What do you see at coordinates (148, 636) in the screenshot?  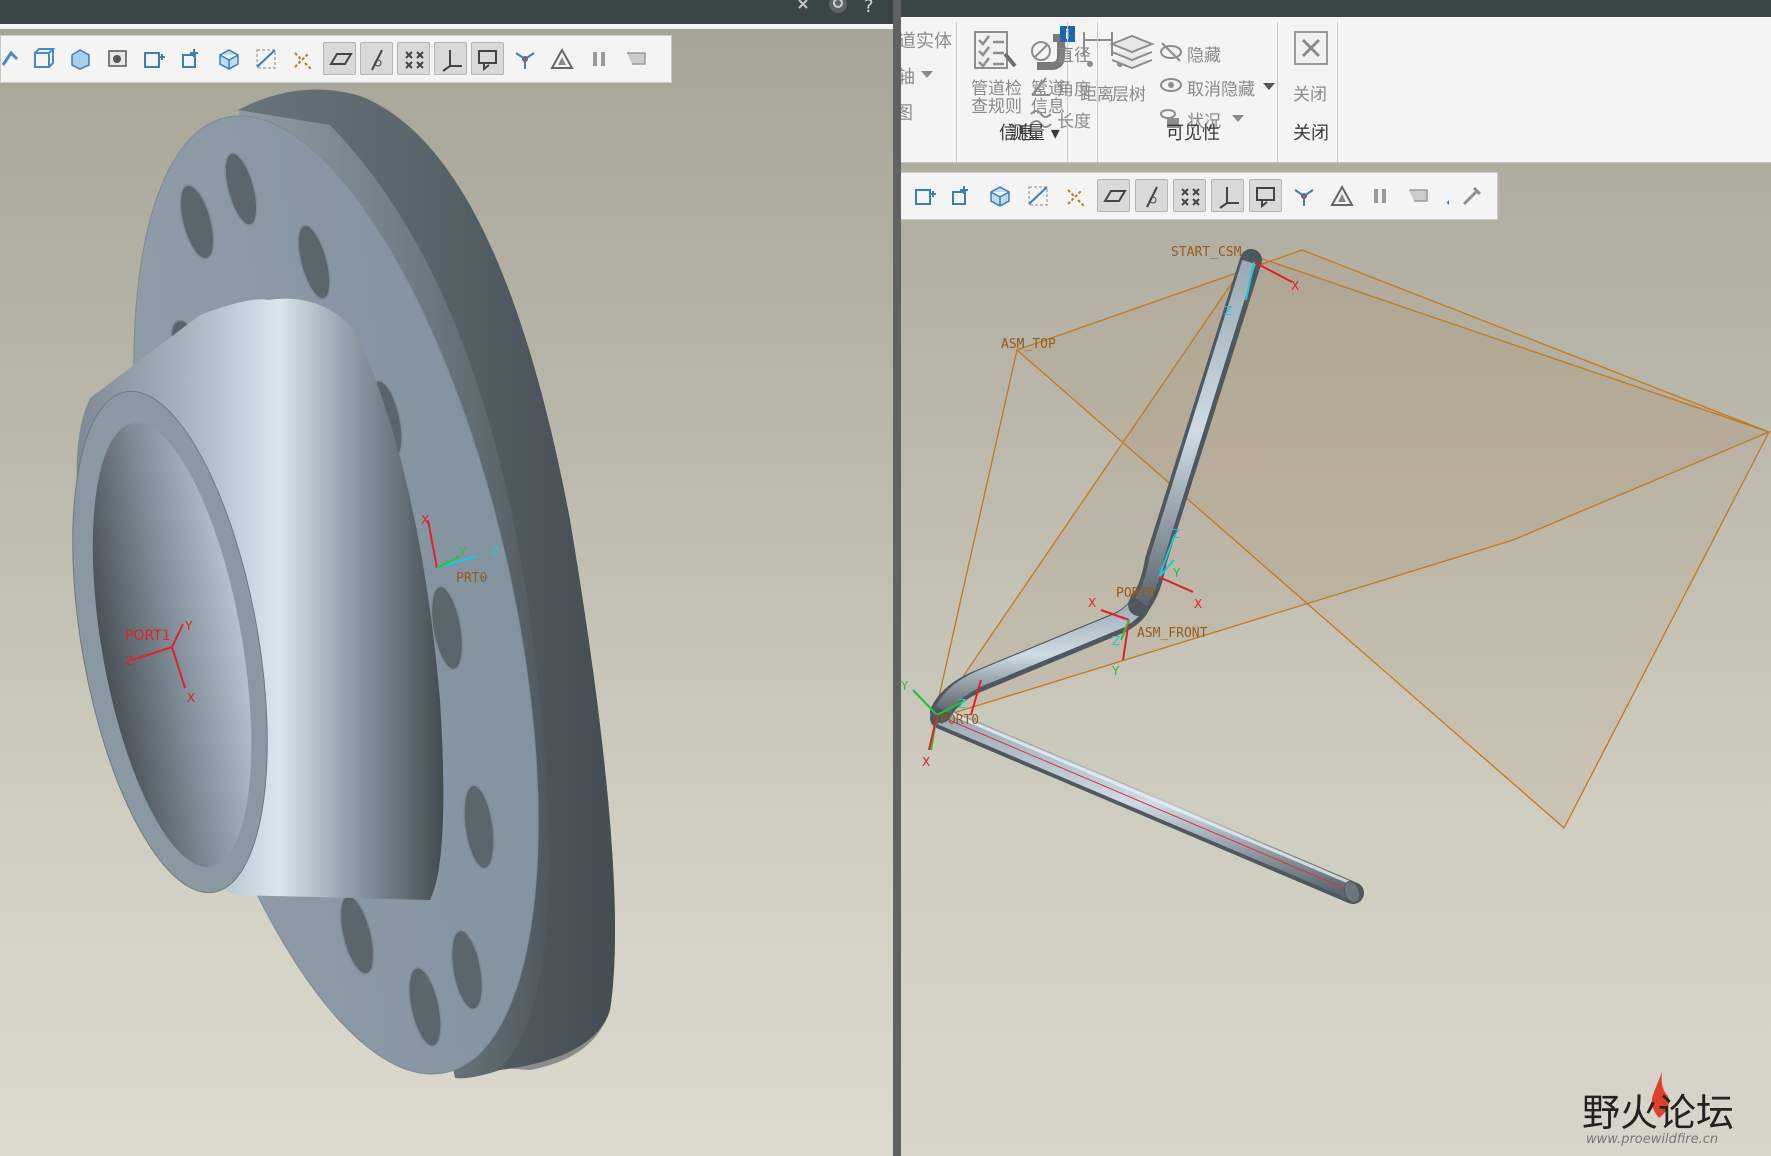 I see `svg-text: PORT1` at bounding box center [148, 636].